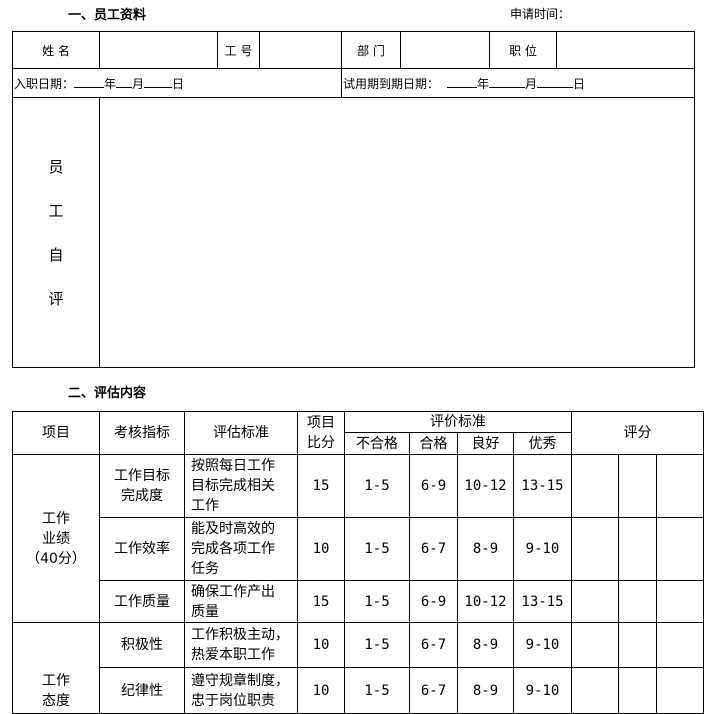  I want to click on criteria-cell: 确保工作产出 质量, so click(241, 601).